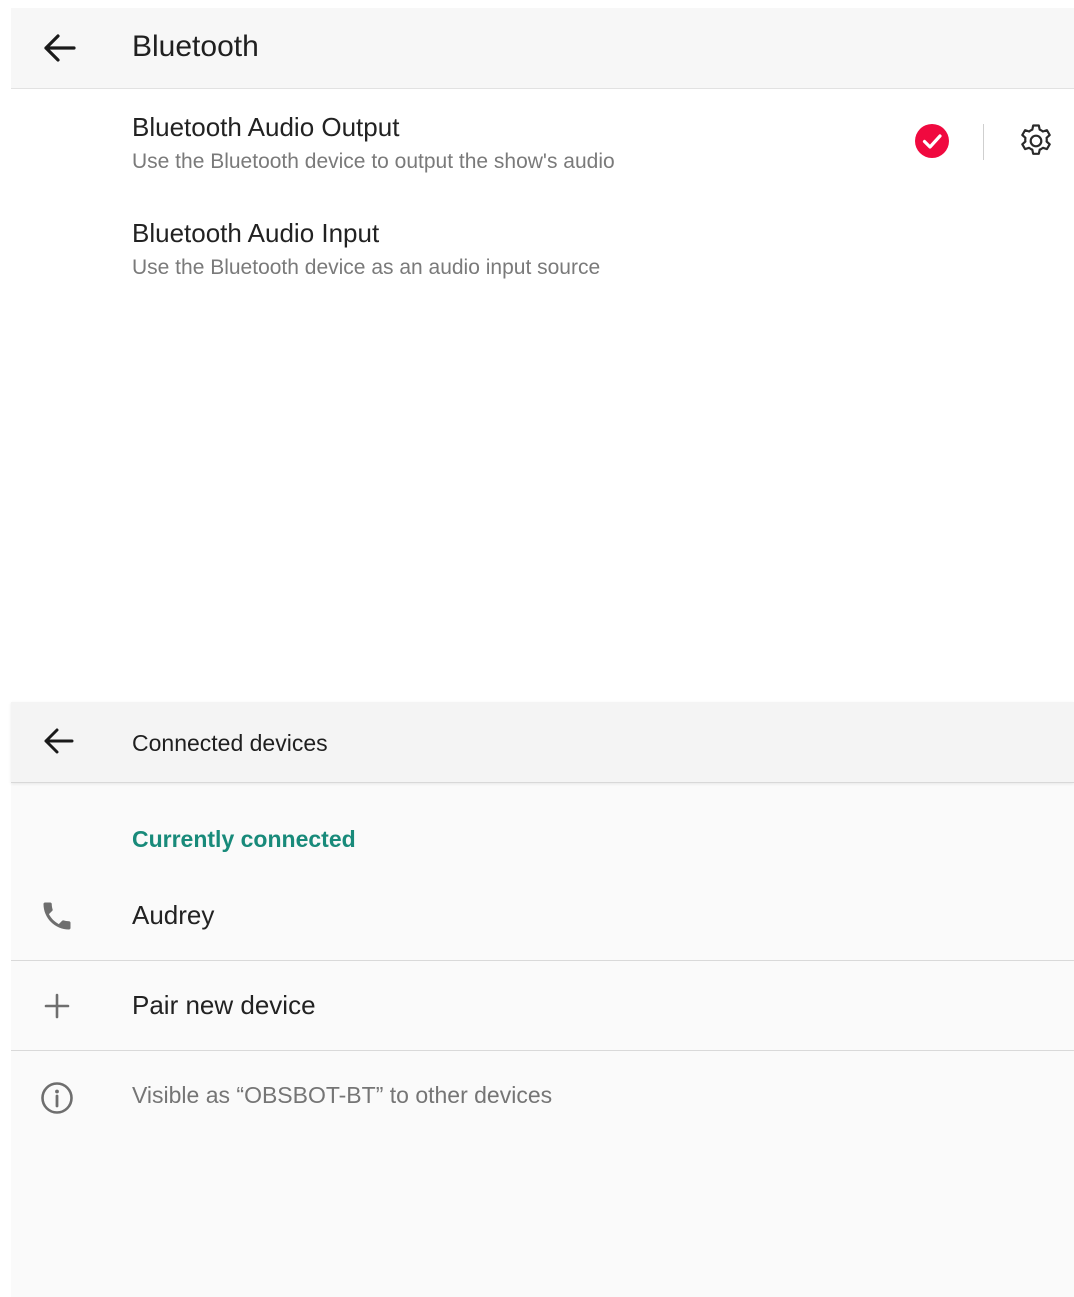 Image resolution: width=1074 pixels, height=1297 pixels. What do you see at coordinates (542, 916) in the screenshot?
I see `device-row-audrey: Audrey` at bounding box center [542, 916].